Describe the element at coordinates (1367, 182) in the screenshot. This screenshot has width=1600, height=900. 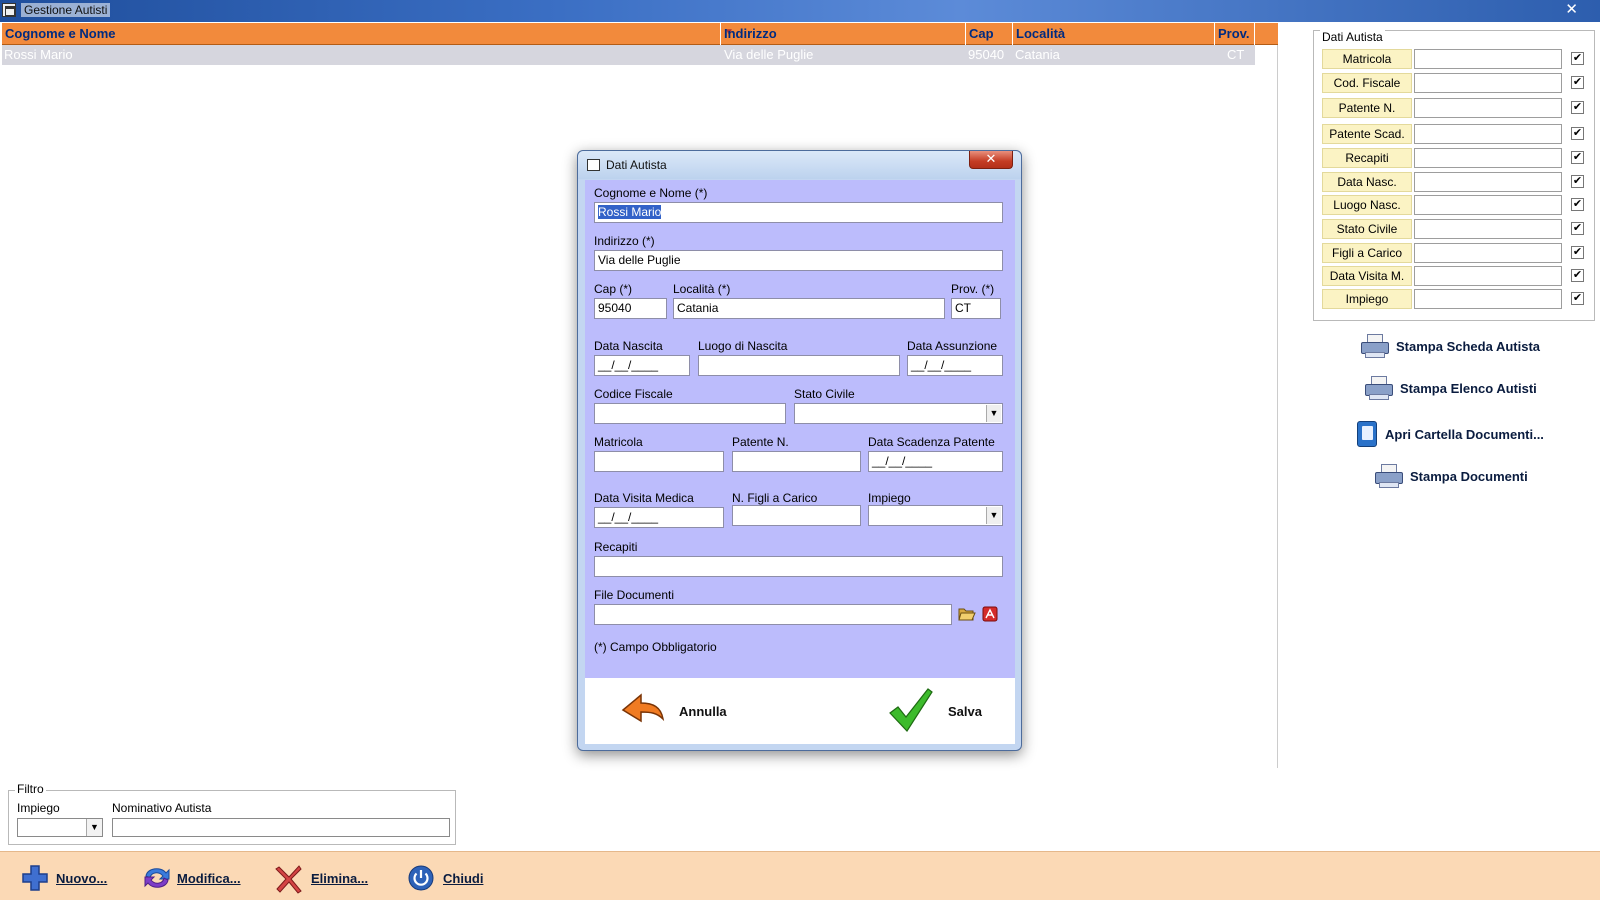
I see `field-label: Data Nasc.` at that location.